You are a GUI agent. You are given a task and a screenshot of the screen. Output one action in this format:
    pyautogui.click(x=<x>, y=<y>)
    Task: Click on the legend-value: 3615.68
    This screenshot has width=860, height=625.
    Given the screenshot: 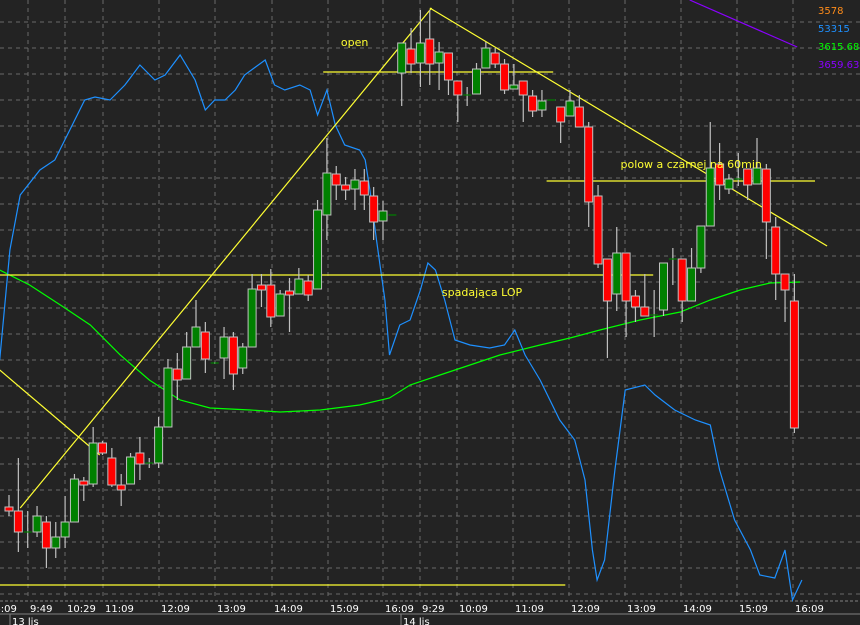 What is the action you would take?
    pyautogui.click(x=838, y=47)
    